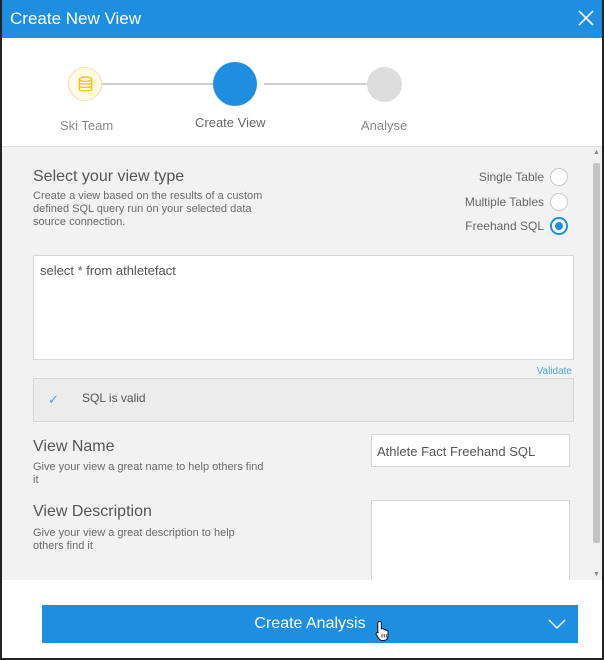 The height and width of the screenshot is (660, 604). What do you see at coordinates (470, 540) in the screenshot?
I see `view-description-textarea` at bounding box center [470, 540].